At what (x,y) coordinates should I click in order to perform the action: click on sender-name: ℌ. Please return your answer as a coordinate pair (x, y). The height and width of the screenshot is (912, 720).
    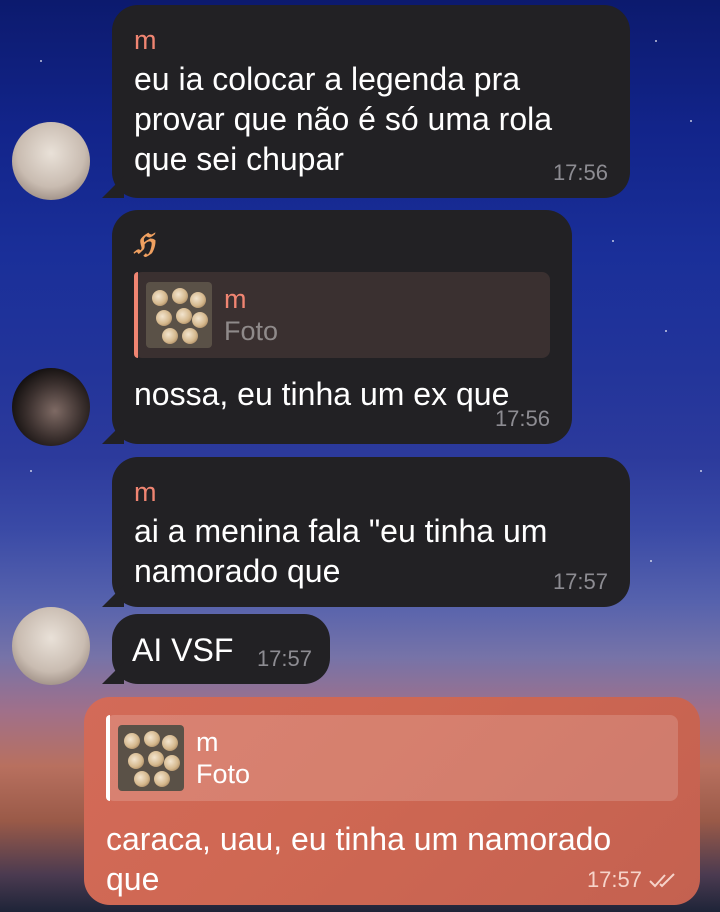
    Looking at the image, I should click on (342, 245).